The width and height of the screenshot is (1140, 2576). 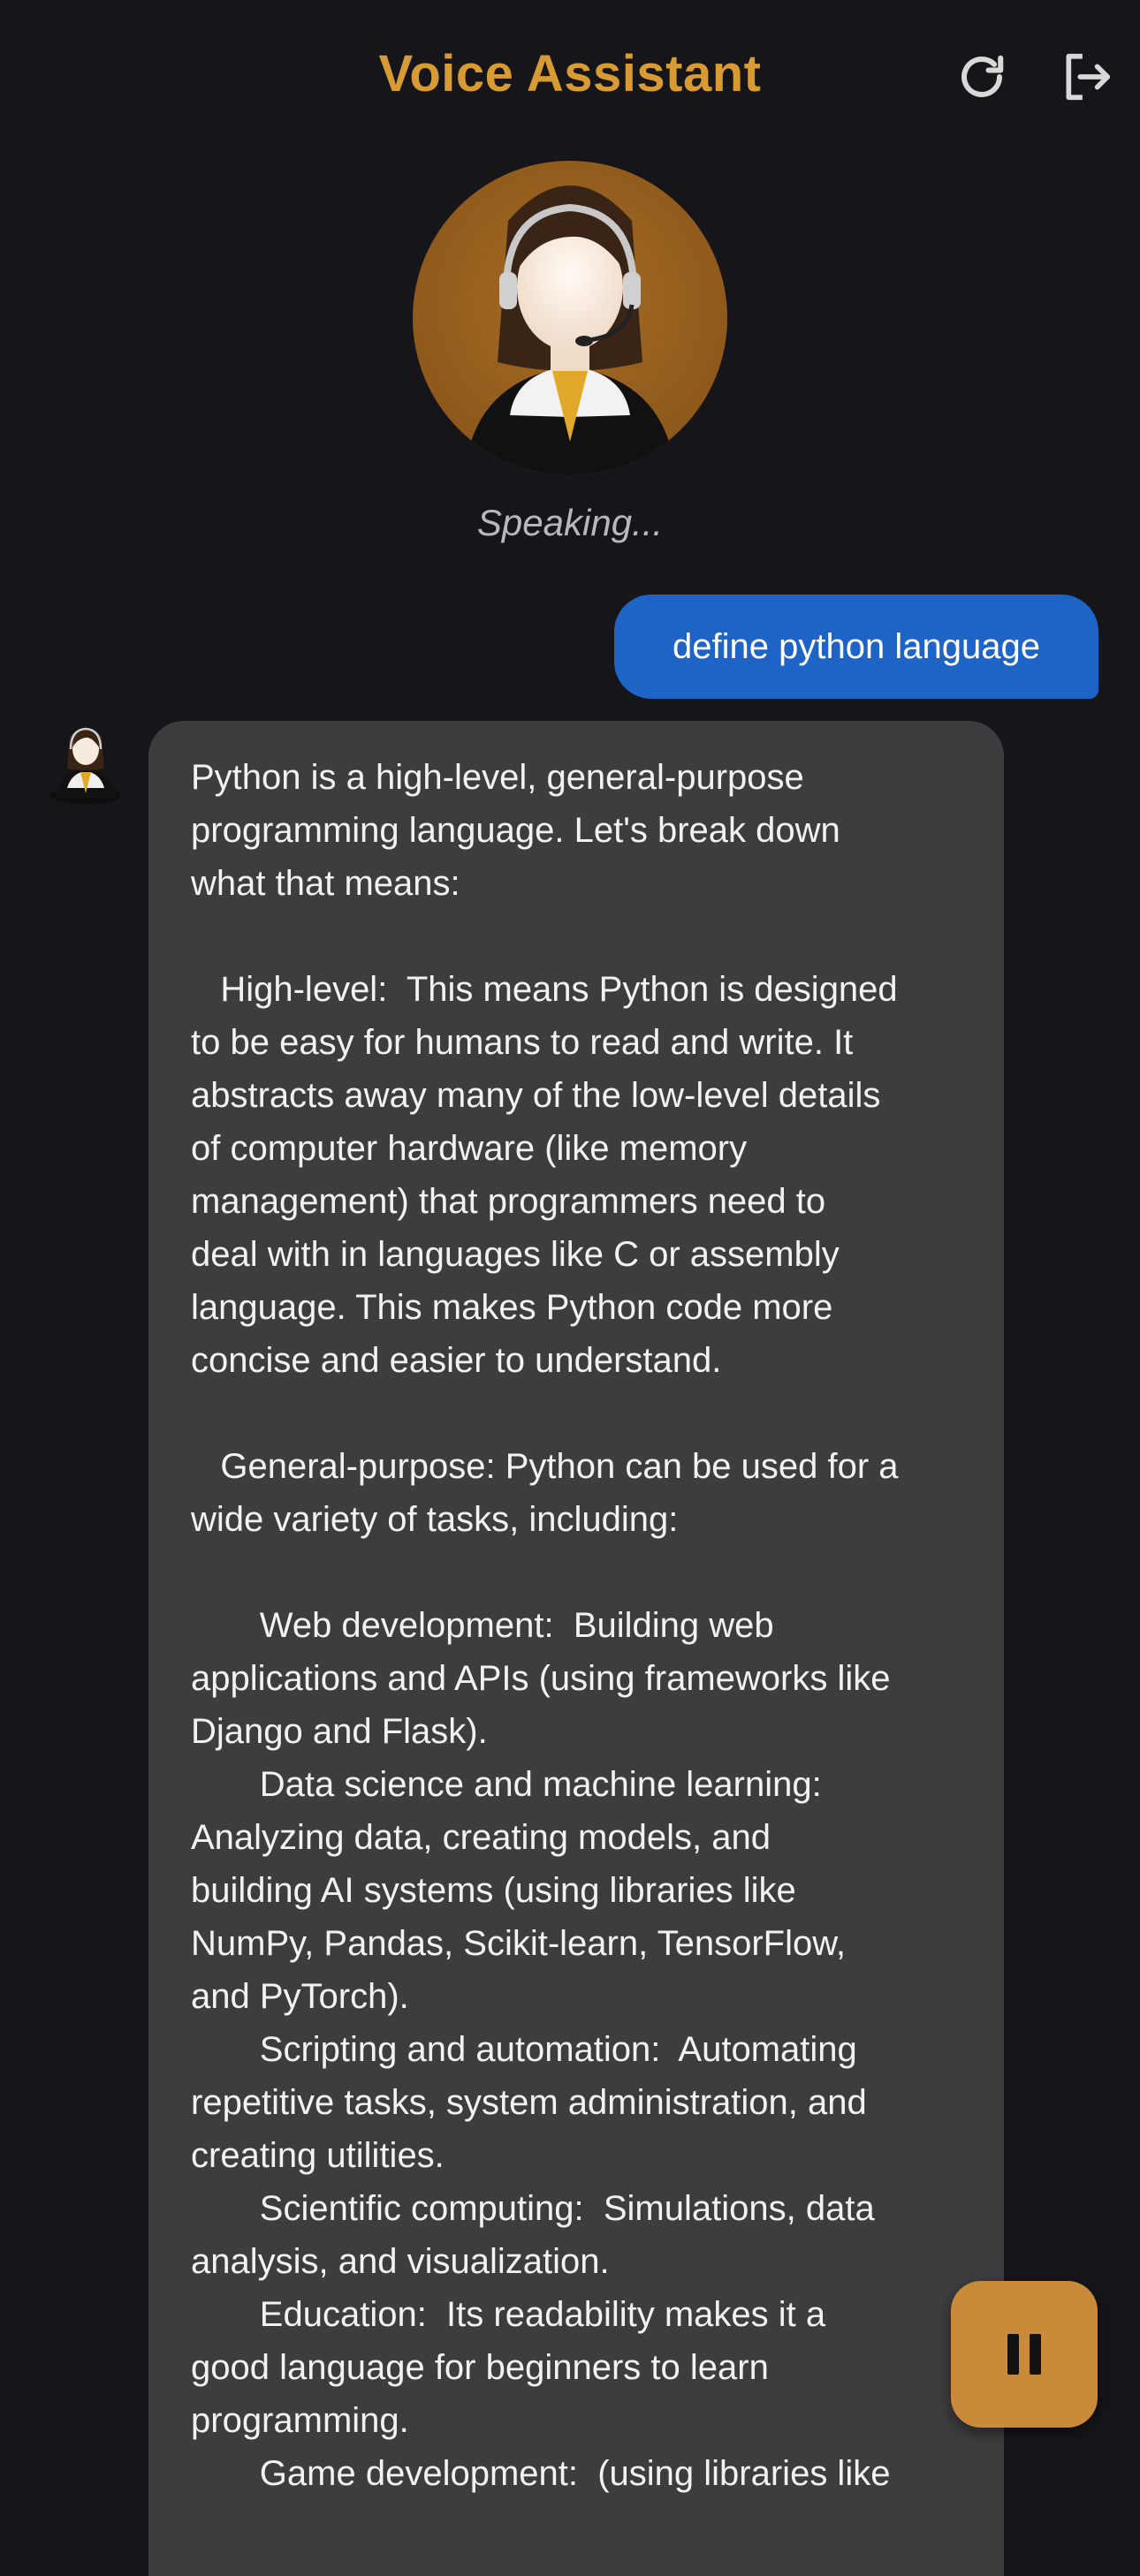 I want to click on refresh-button, so click(x=982, y=77).